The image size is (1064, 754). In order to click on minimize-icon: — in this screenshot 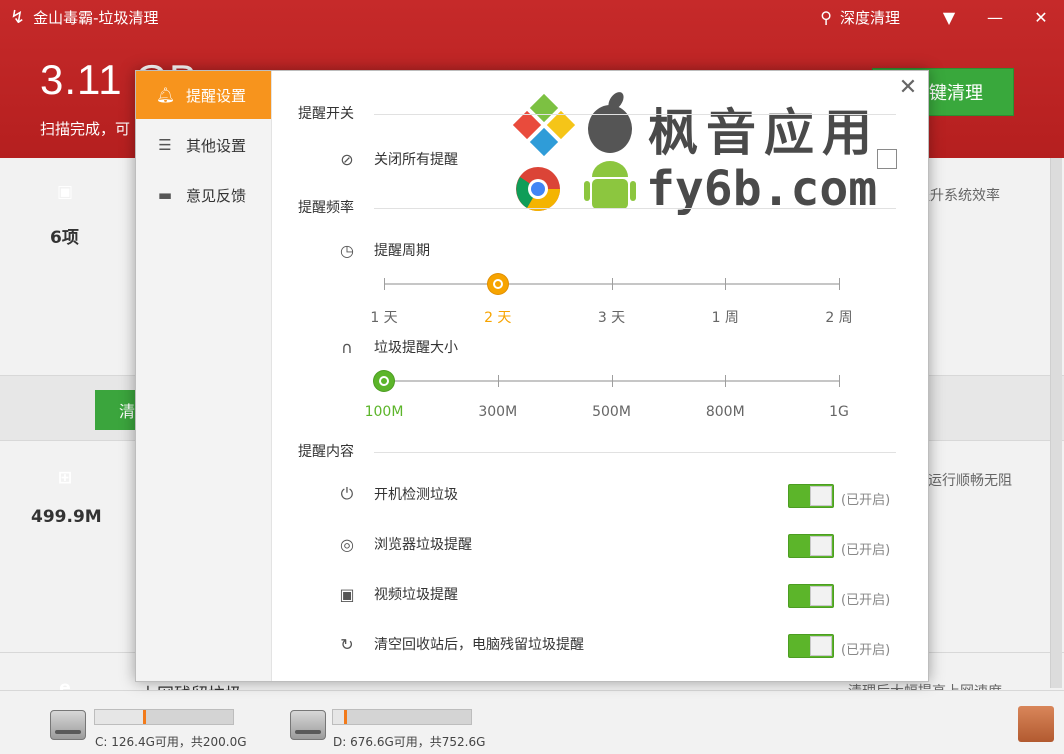, I will do `click(995, 17)`.